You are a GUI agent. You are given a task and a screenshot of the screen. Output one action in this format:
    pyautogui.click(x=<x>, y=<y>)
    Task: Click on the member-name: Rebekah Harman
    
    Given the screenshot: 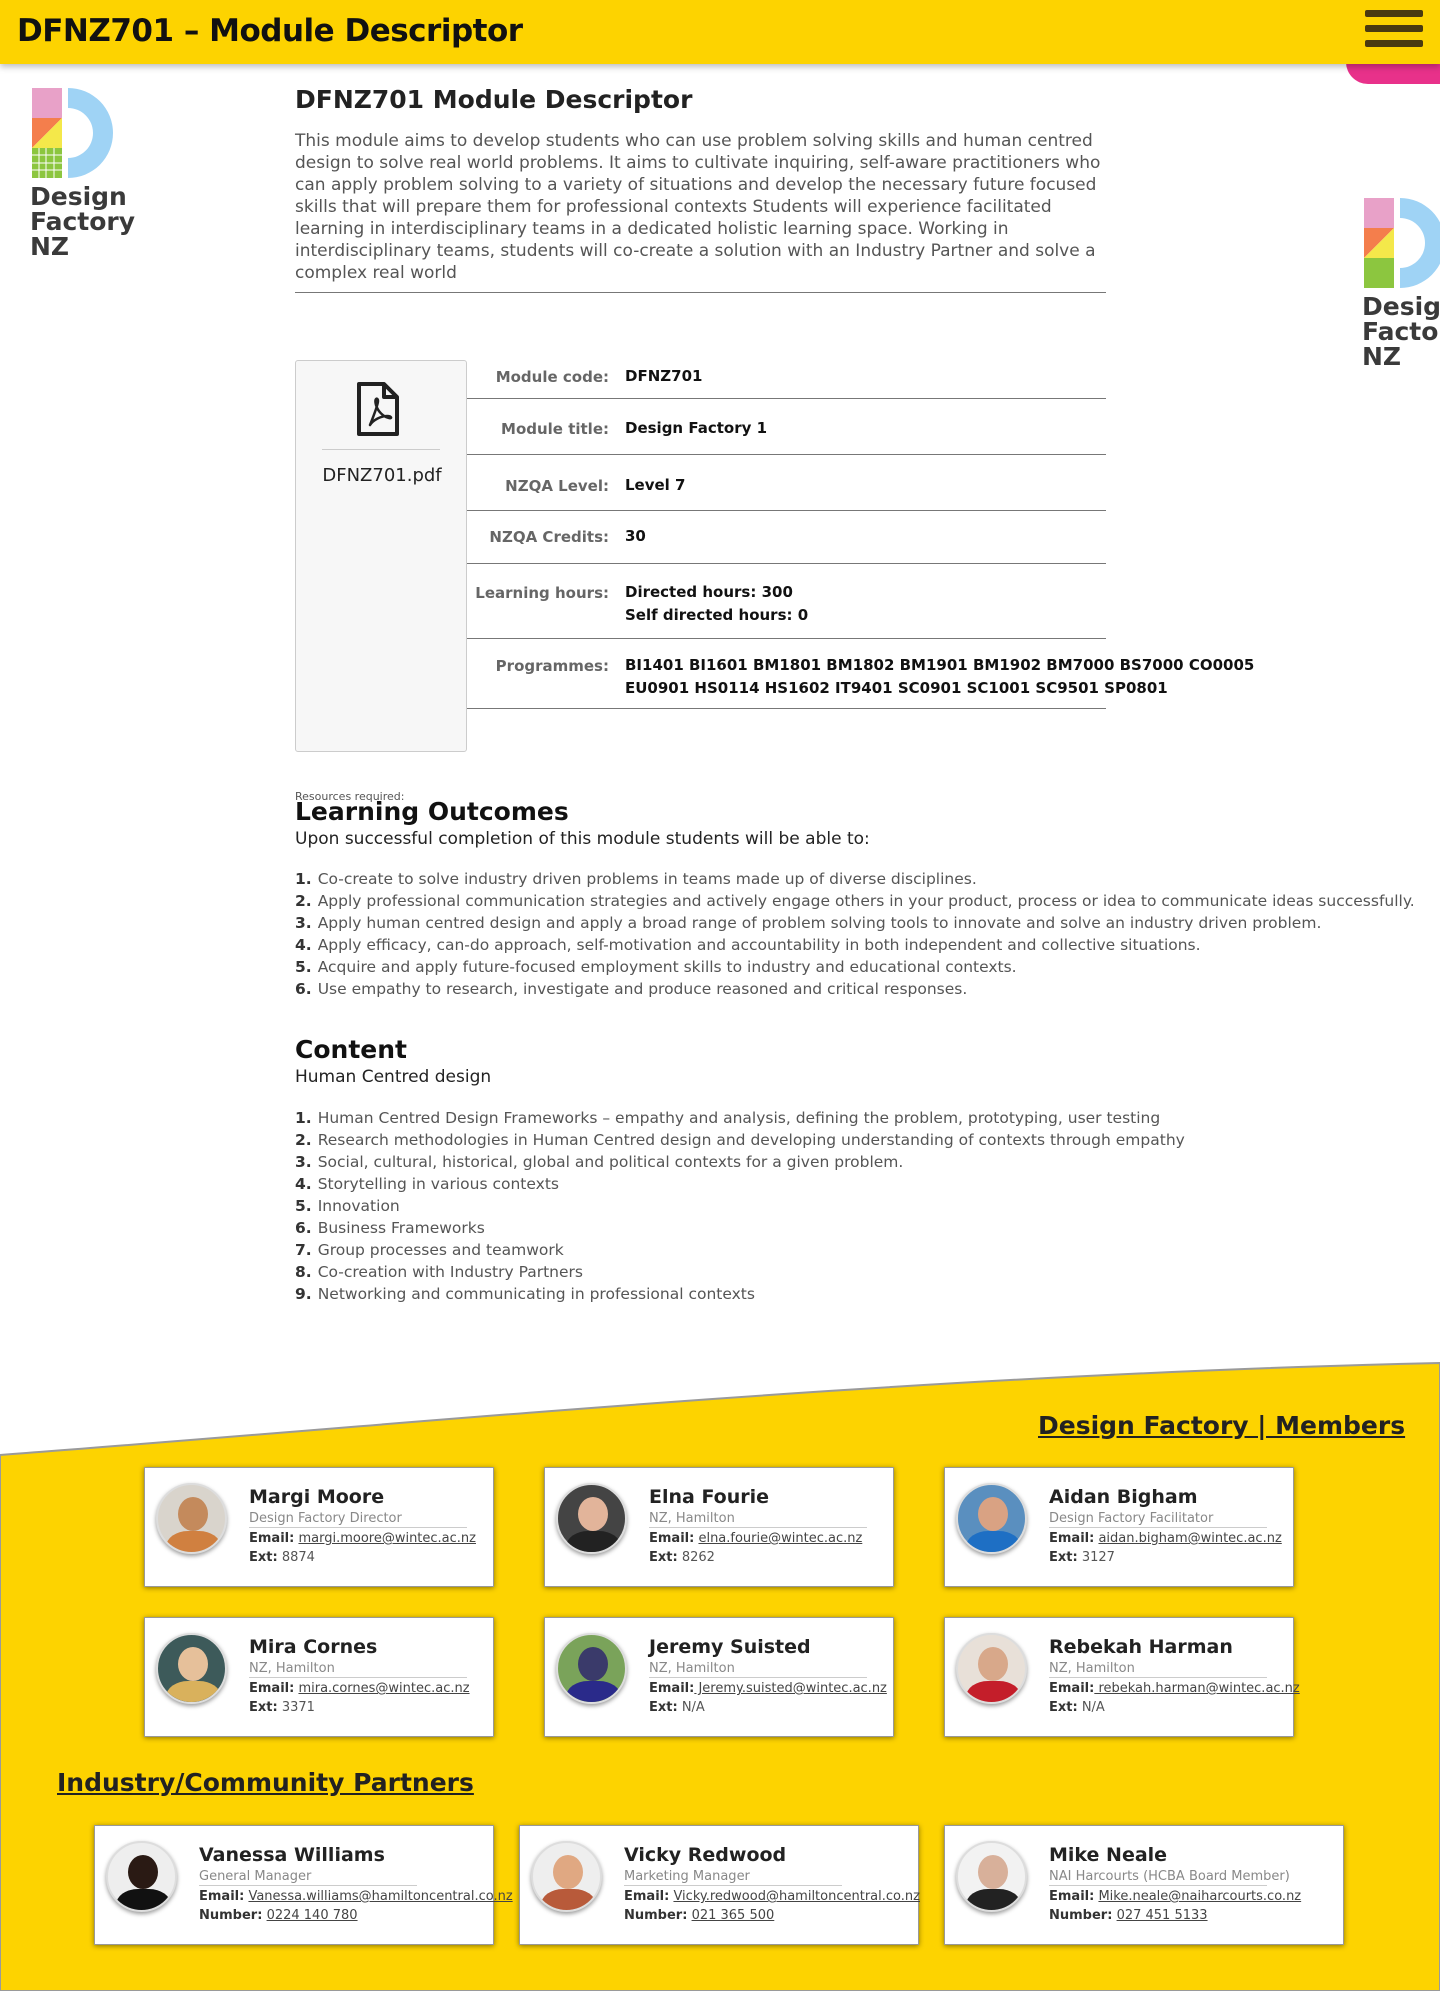 What is the action you would take?
    pyautogui.click(x=1141, y=1647)
    